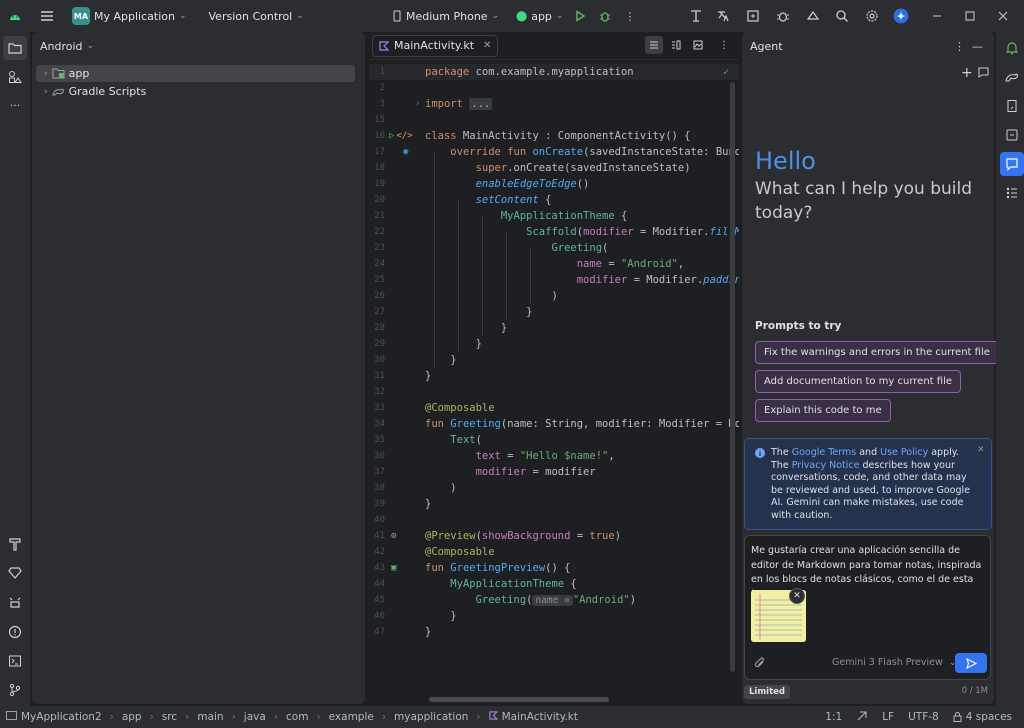 The width and height of the screenshot is (1024, 728). What do you see at coordinates (404, 136) in the screenshot?
I see `code-gutter-icon: </>` at bounding box center [404, 136].